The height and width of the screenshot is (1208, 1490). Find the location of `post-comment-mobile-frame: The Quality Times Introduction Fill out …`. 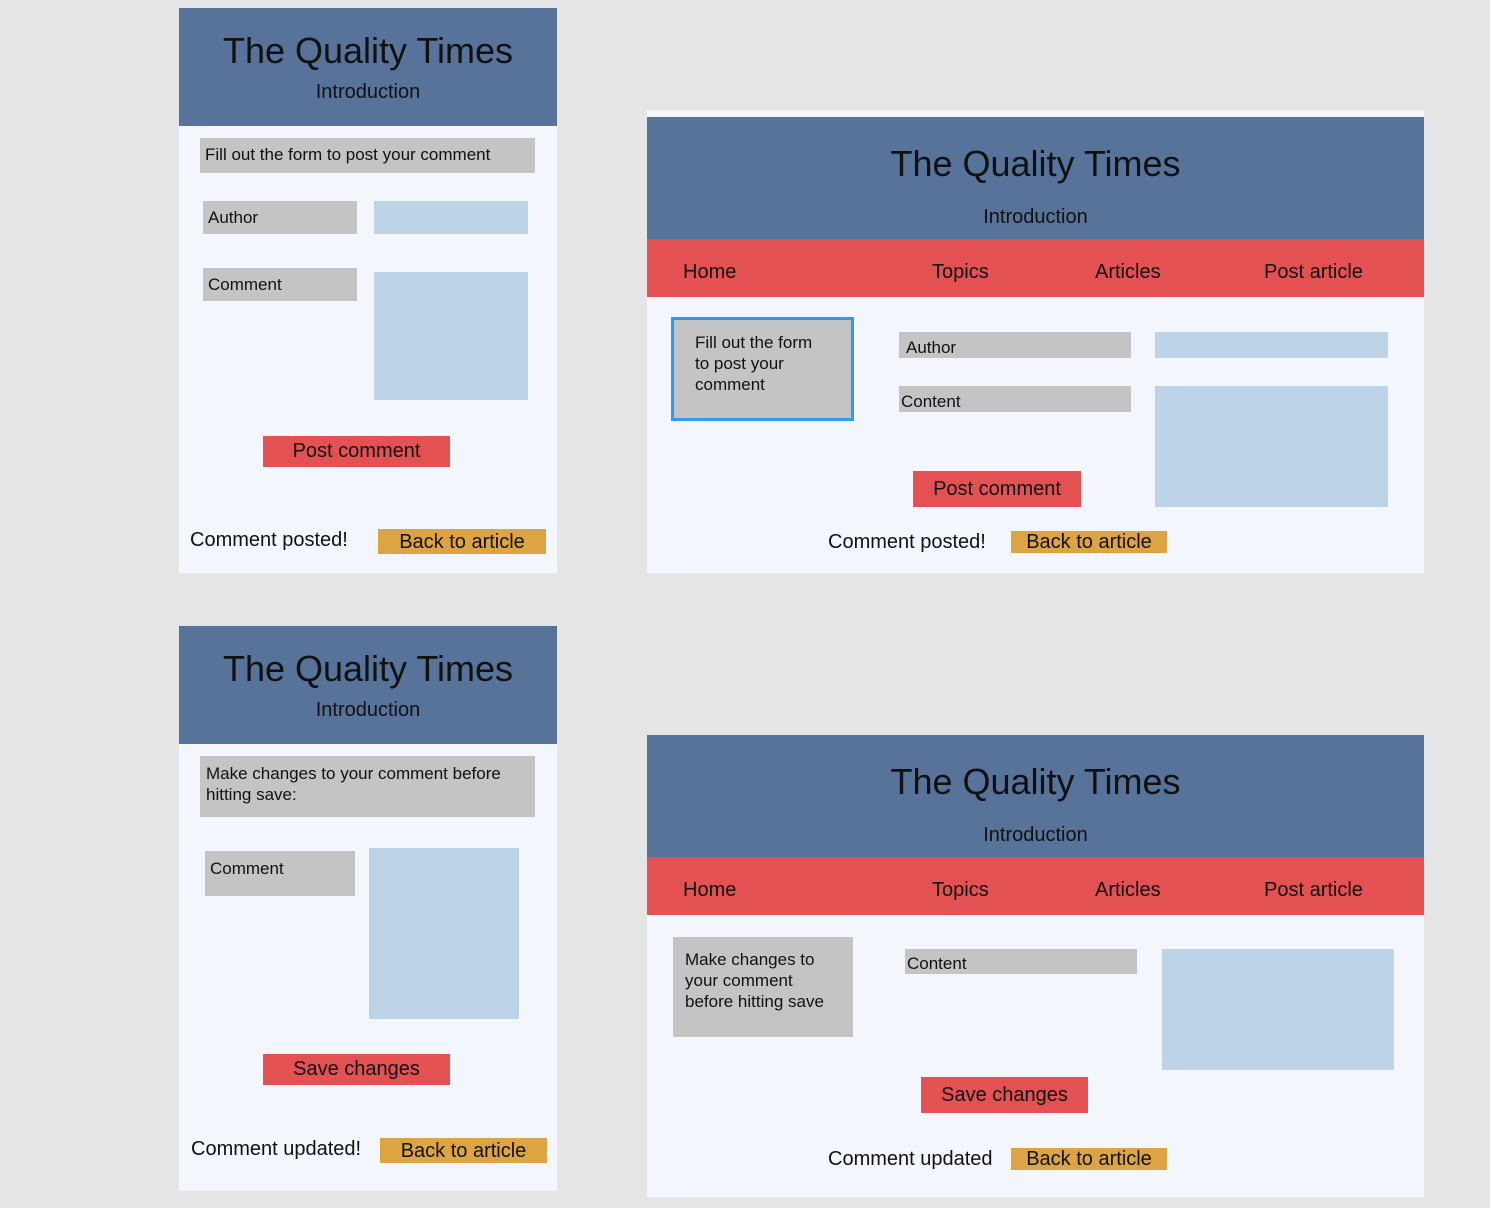

post-comment-mobile-frame: The Quality Times Introduction Fill out … is located at coordinates (368, 290).